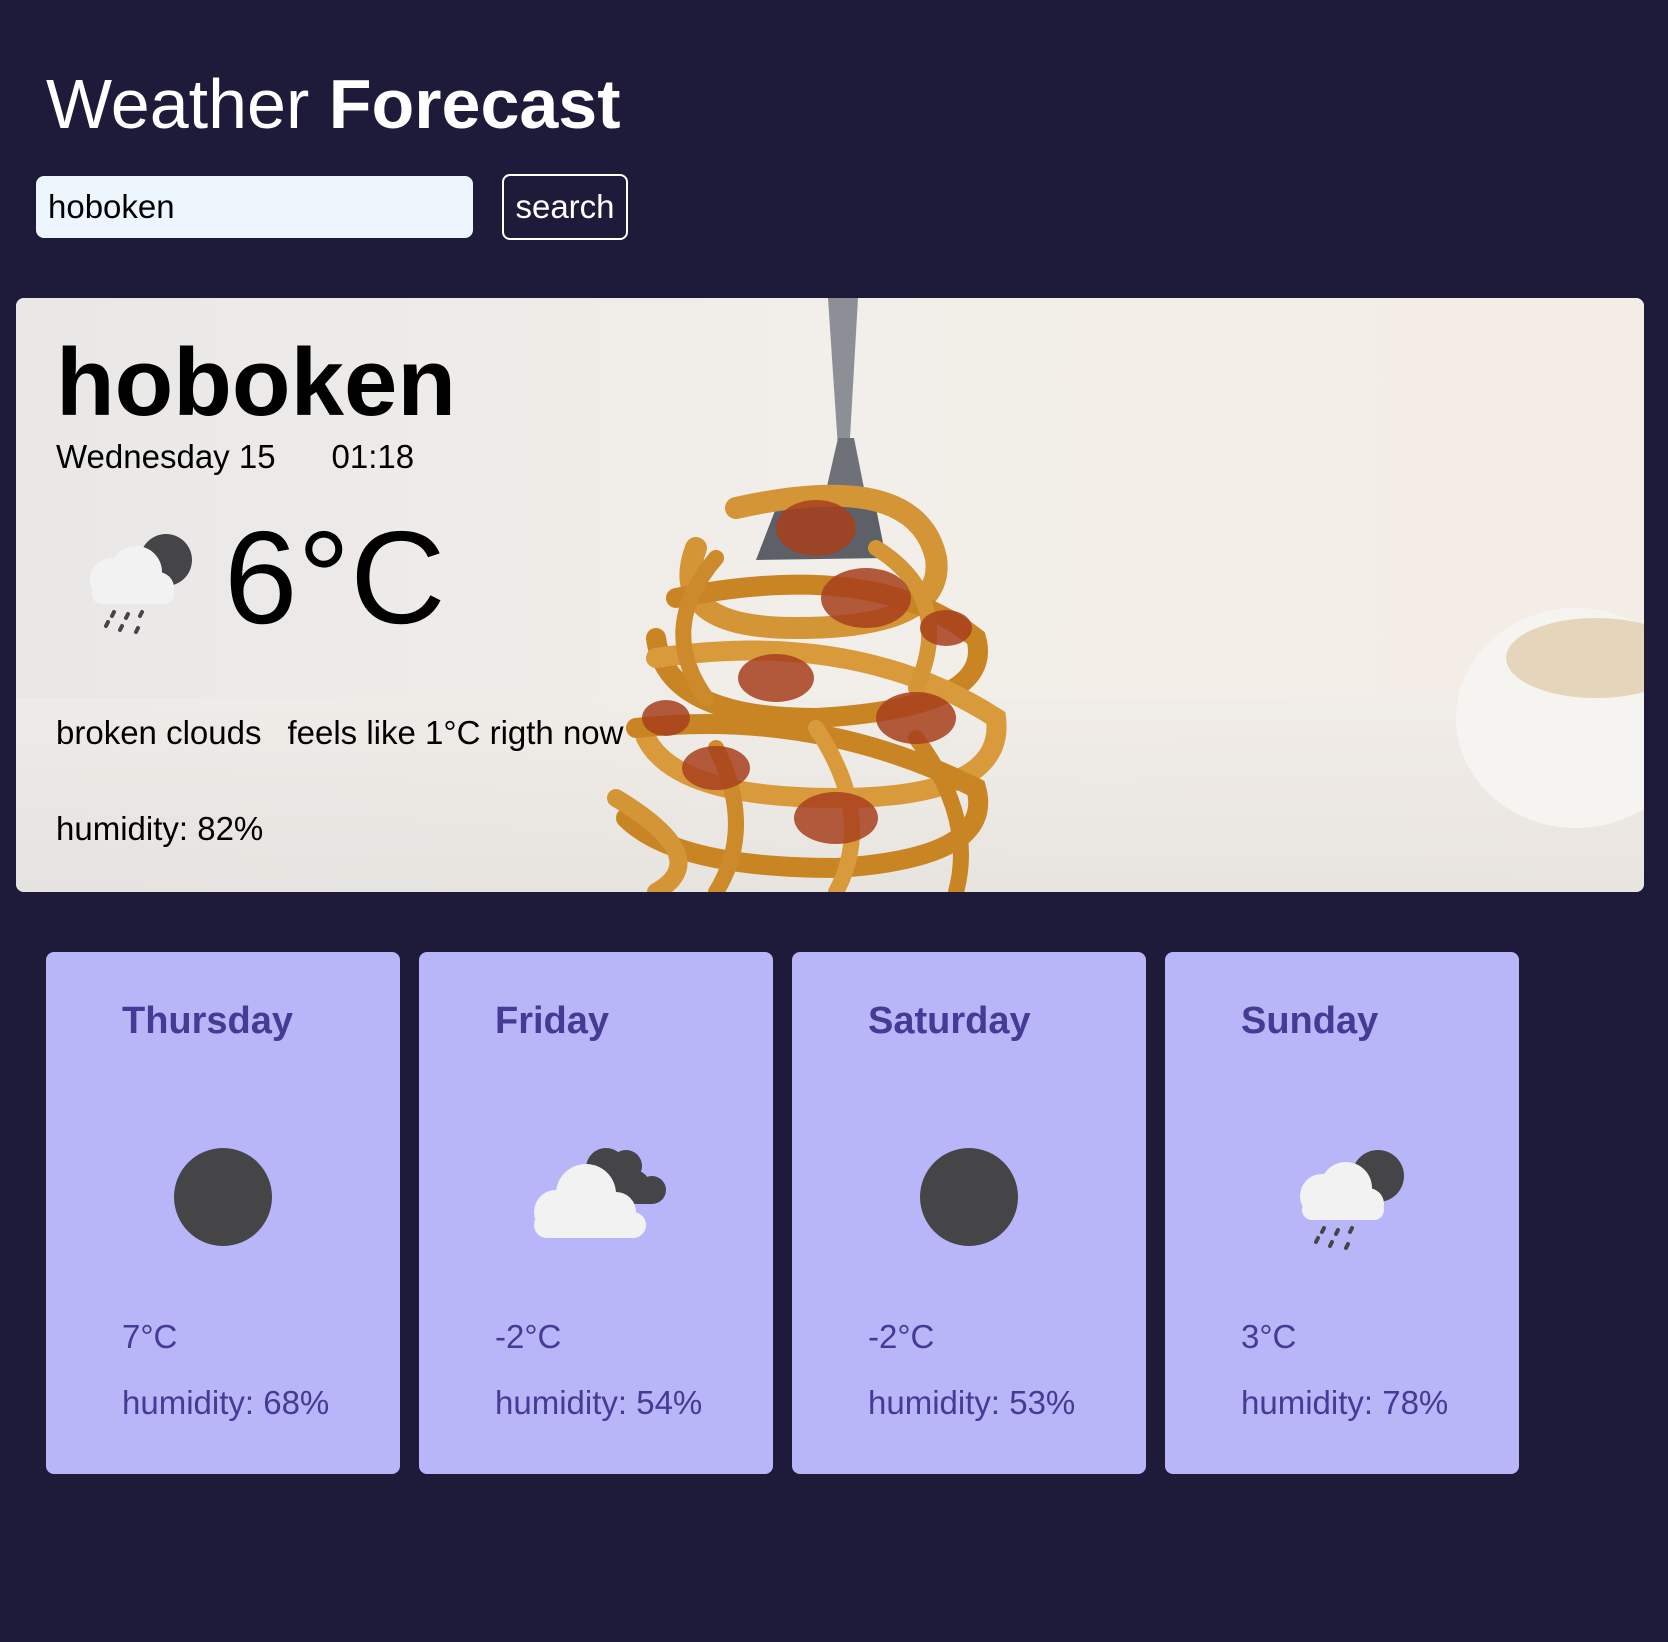 The height and width of the screenshot is (1642, 1668). What do you see at coordinates (949, 1021) in the screenshot?
I see `forecast-day: Saturday` at bounding box center [949, 1021].